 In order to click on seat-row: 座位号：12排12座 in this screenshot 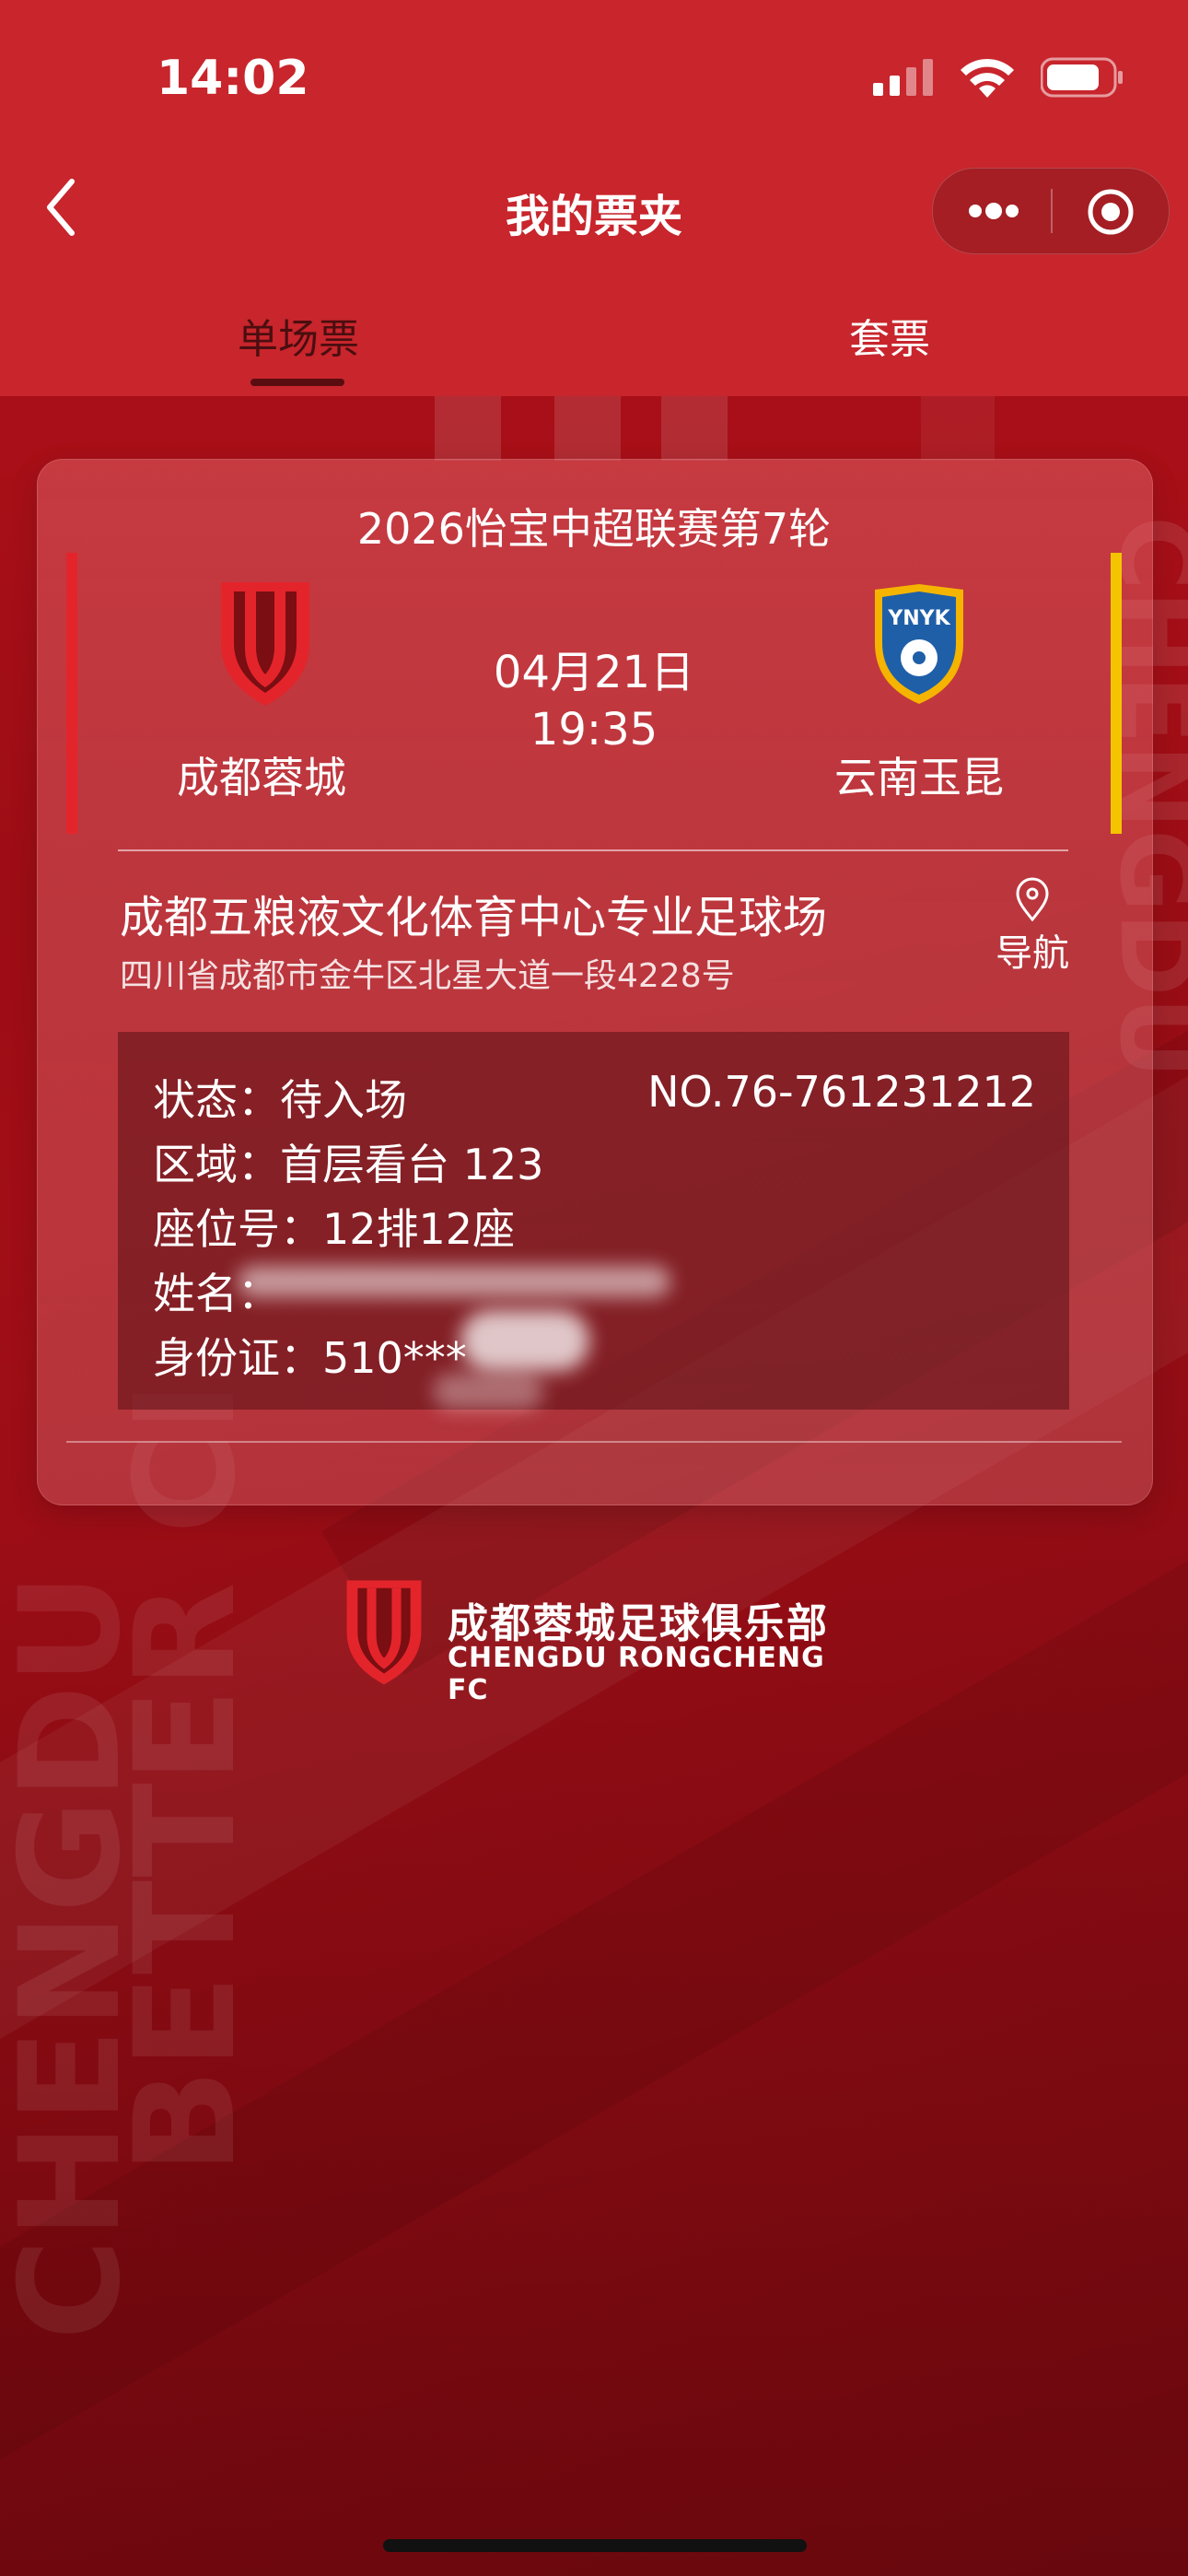, I will do `click(334, 1226)`.